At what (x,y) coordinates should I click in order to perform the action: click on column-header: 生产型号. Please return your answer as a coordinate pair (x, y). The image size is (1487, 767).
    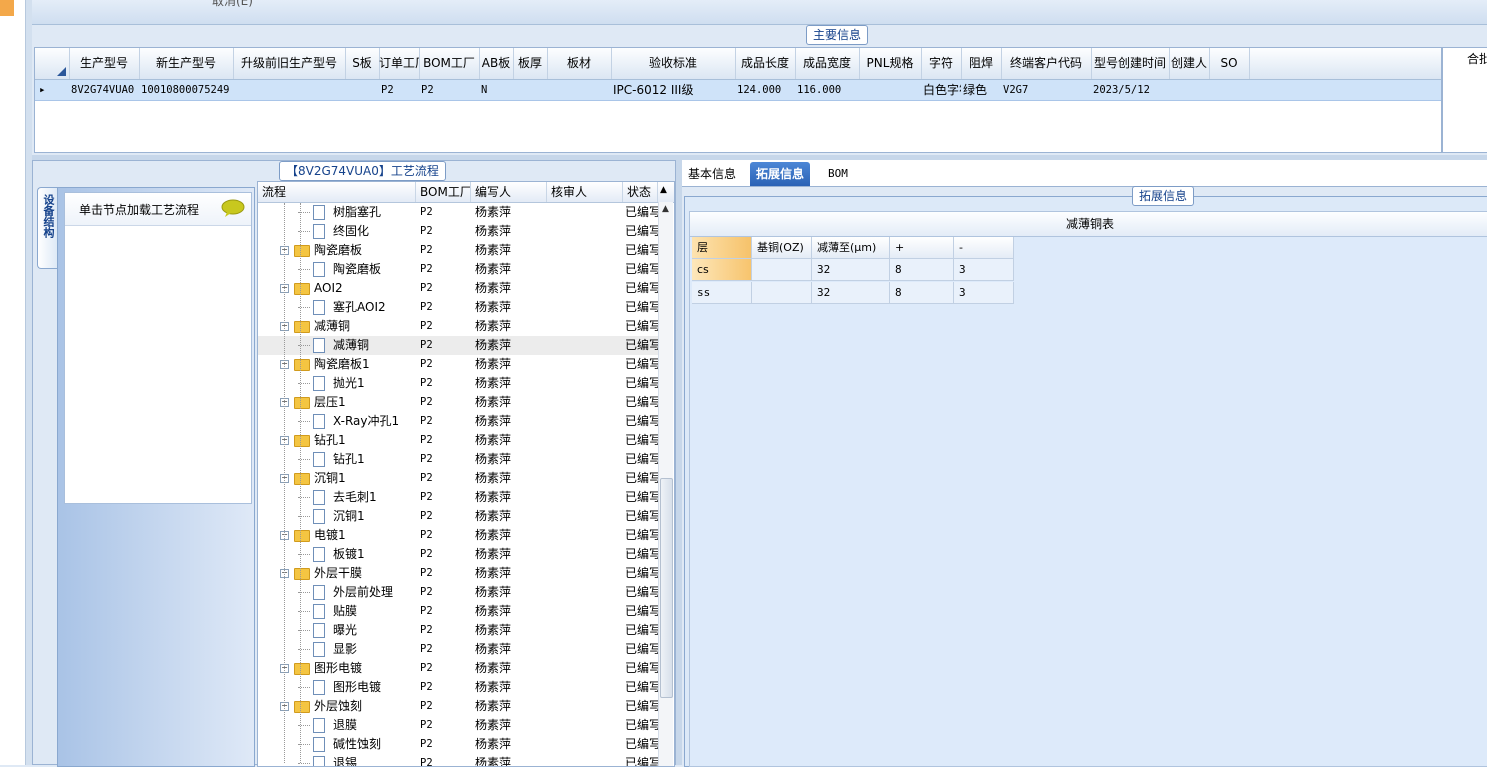
    Looking at the image, I should click on (104, 63).